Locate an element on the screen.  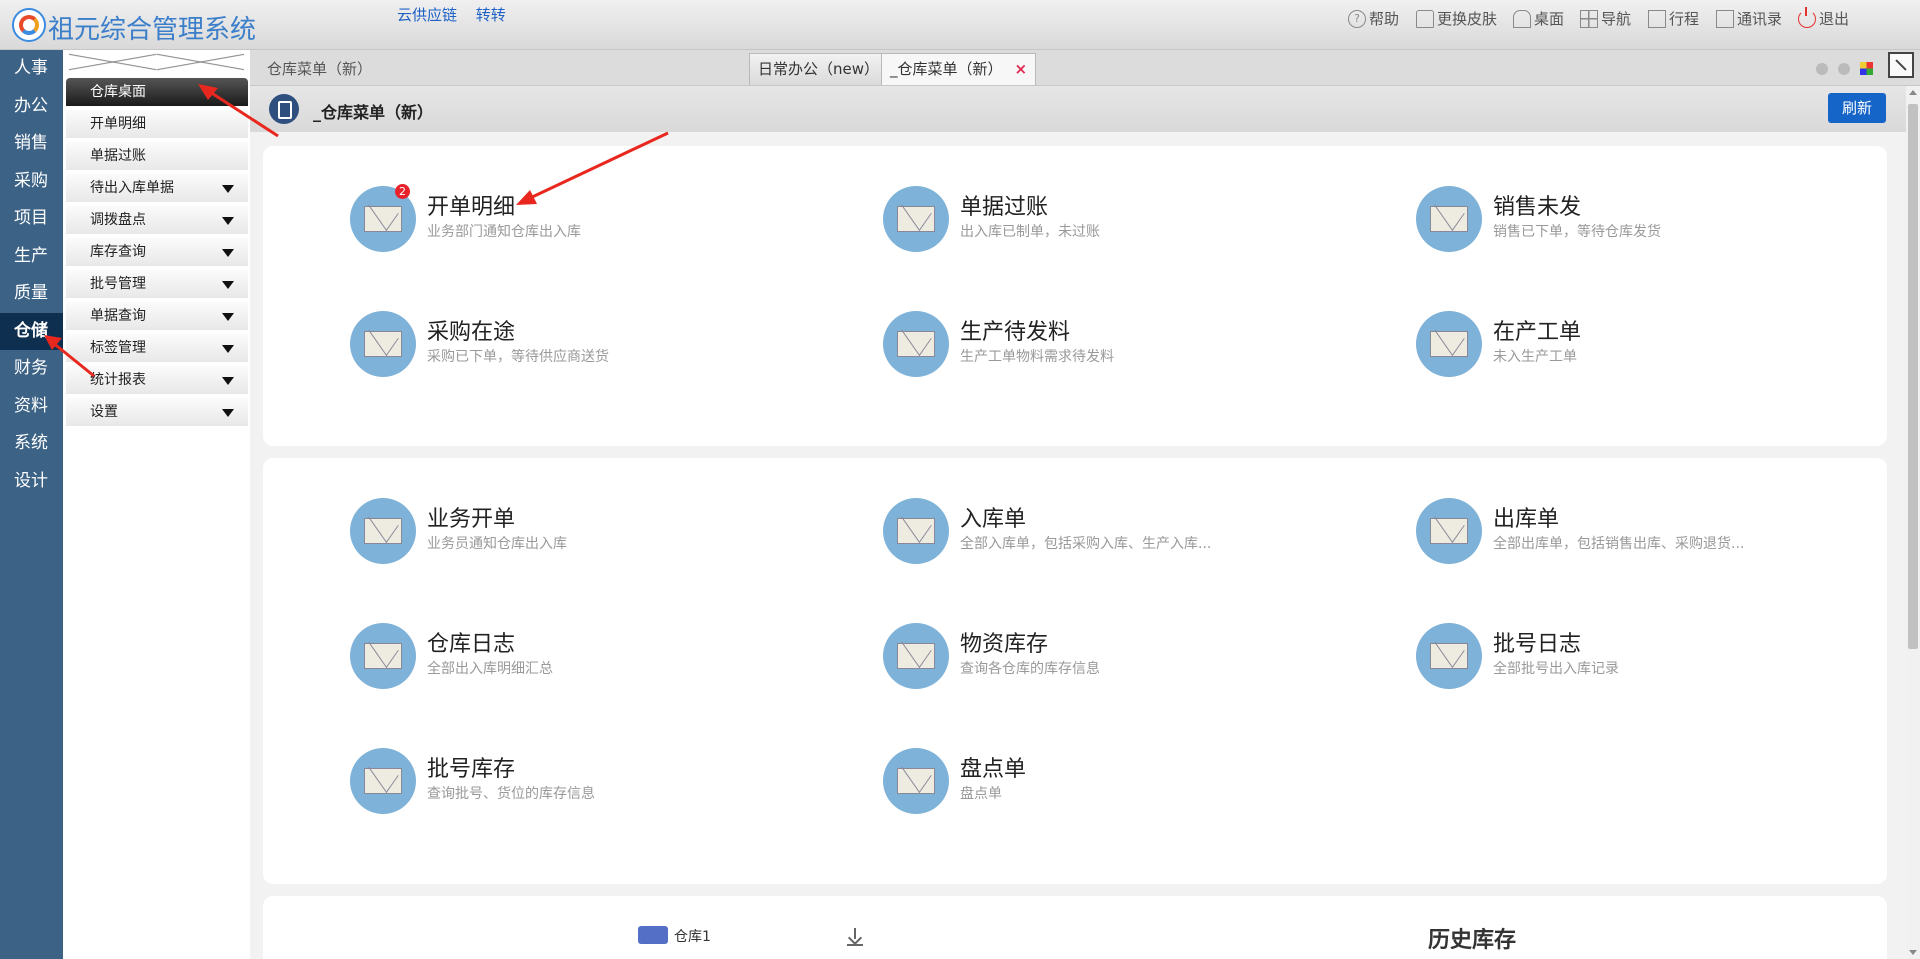
submenu-item-5: 库存查询 is located at coordinates (157, 252).